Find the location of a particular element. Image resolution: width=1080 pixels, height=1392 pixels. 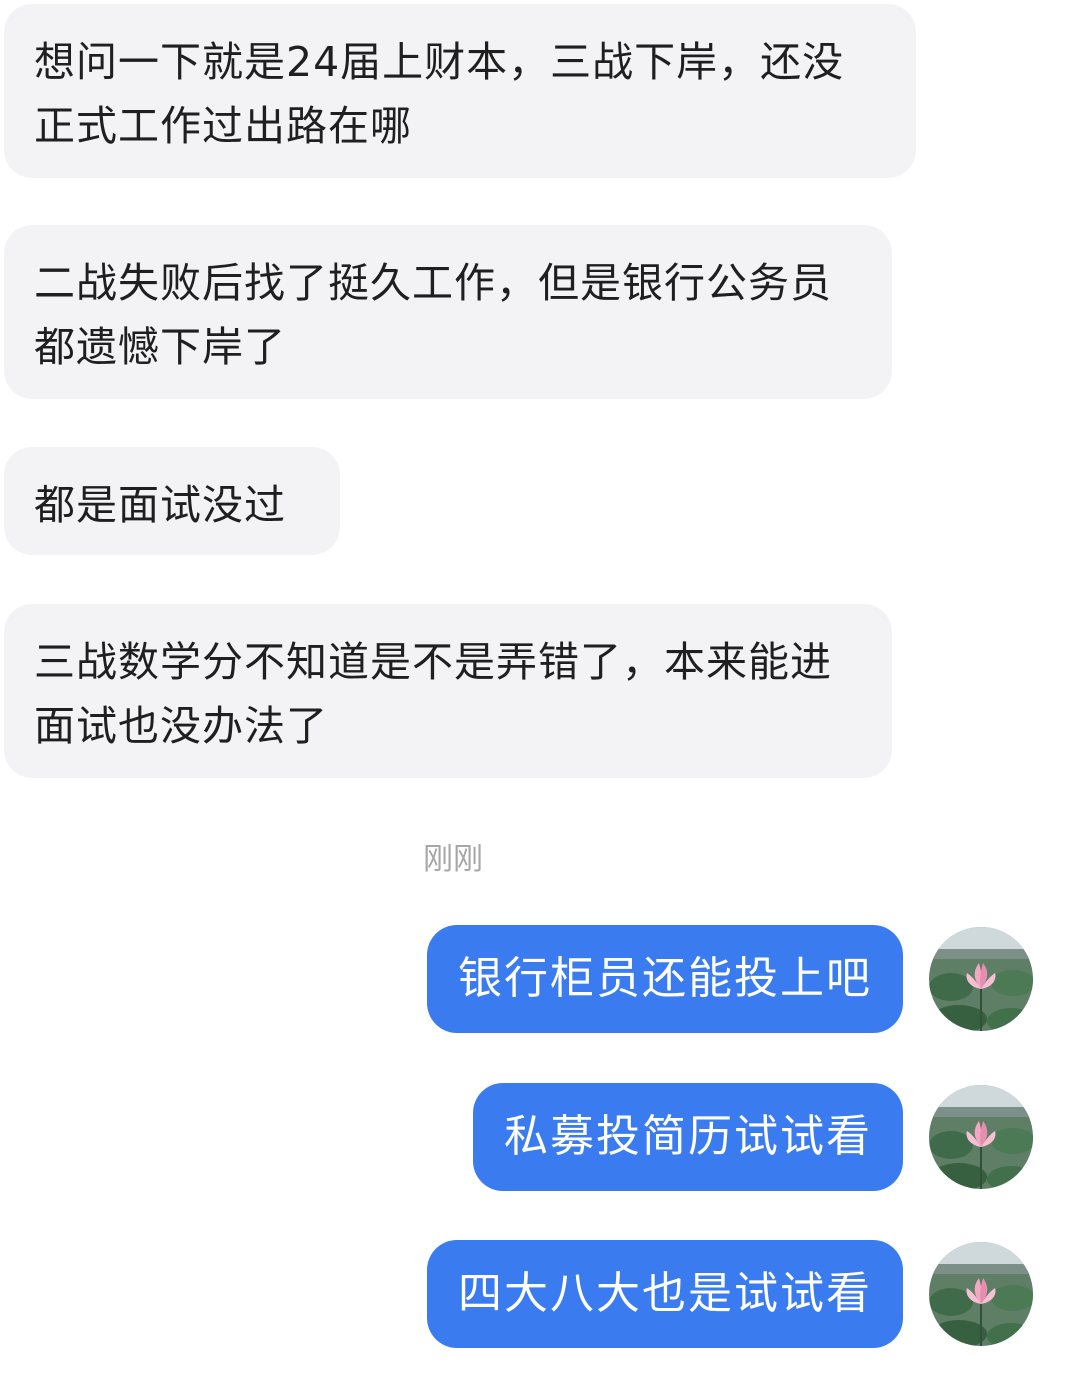

outgoing-message: 私募投简历试试看 is located at coordinates (688, 1137).